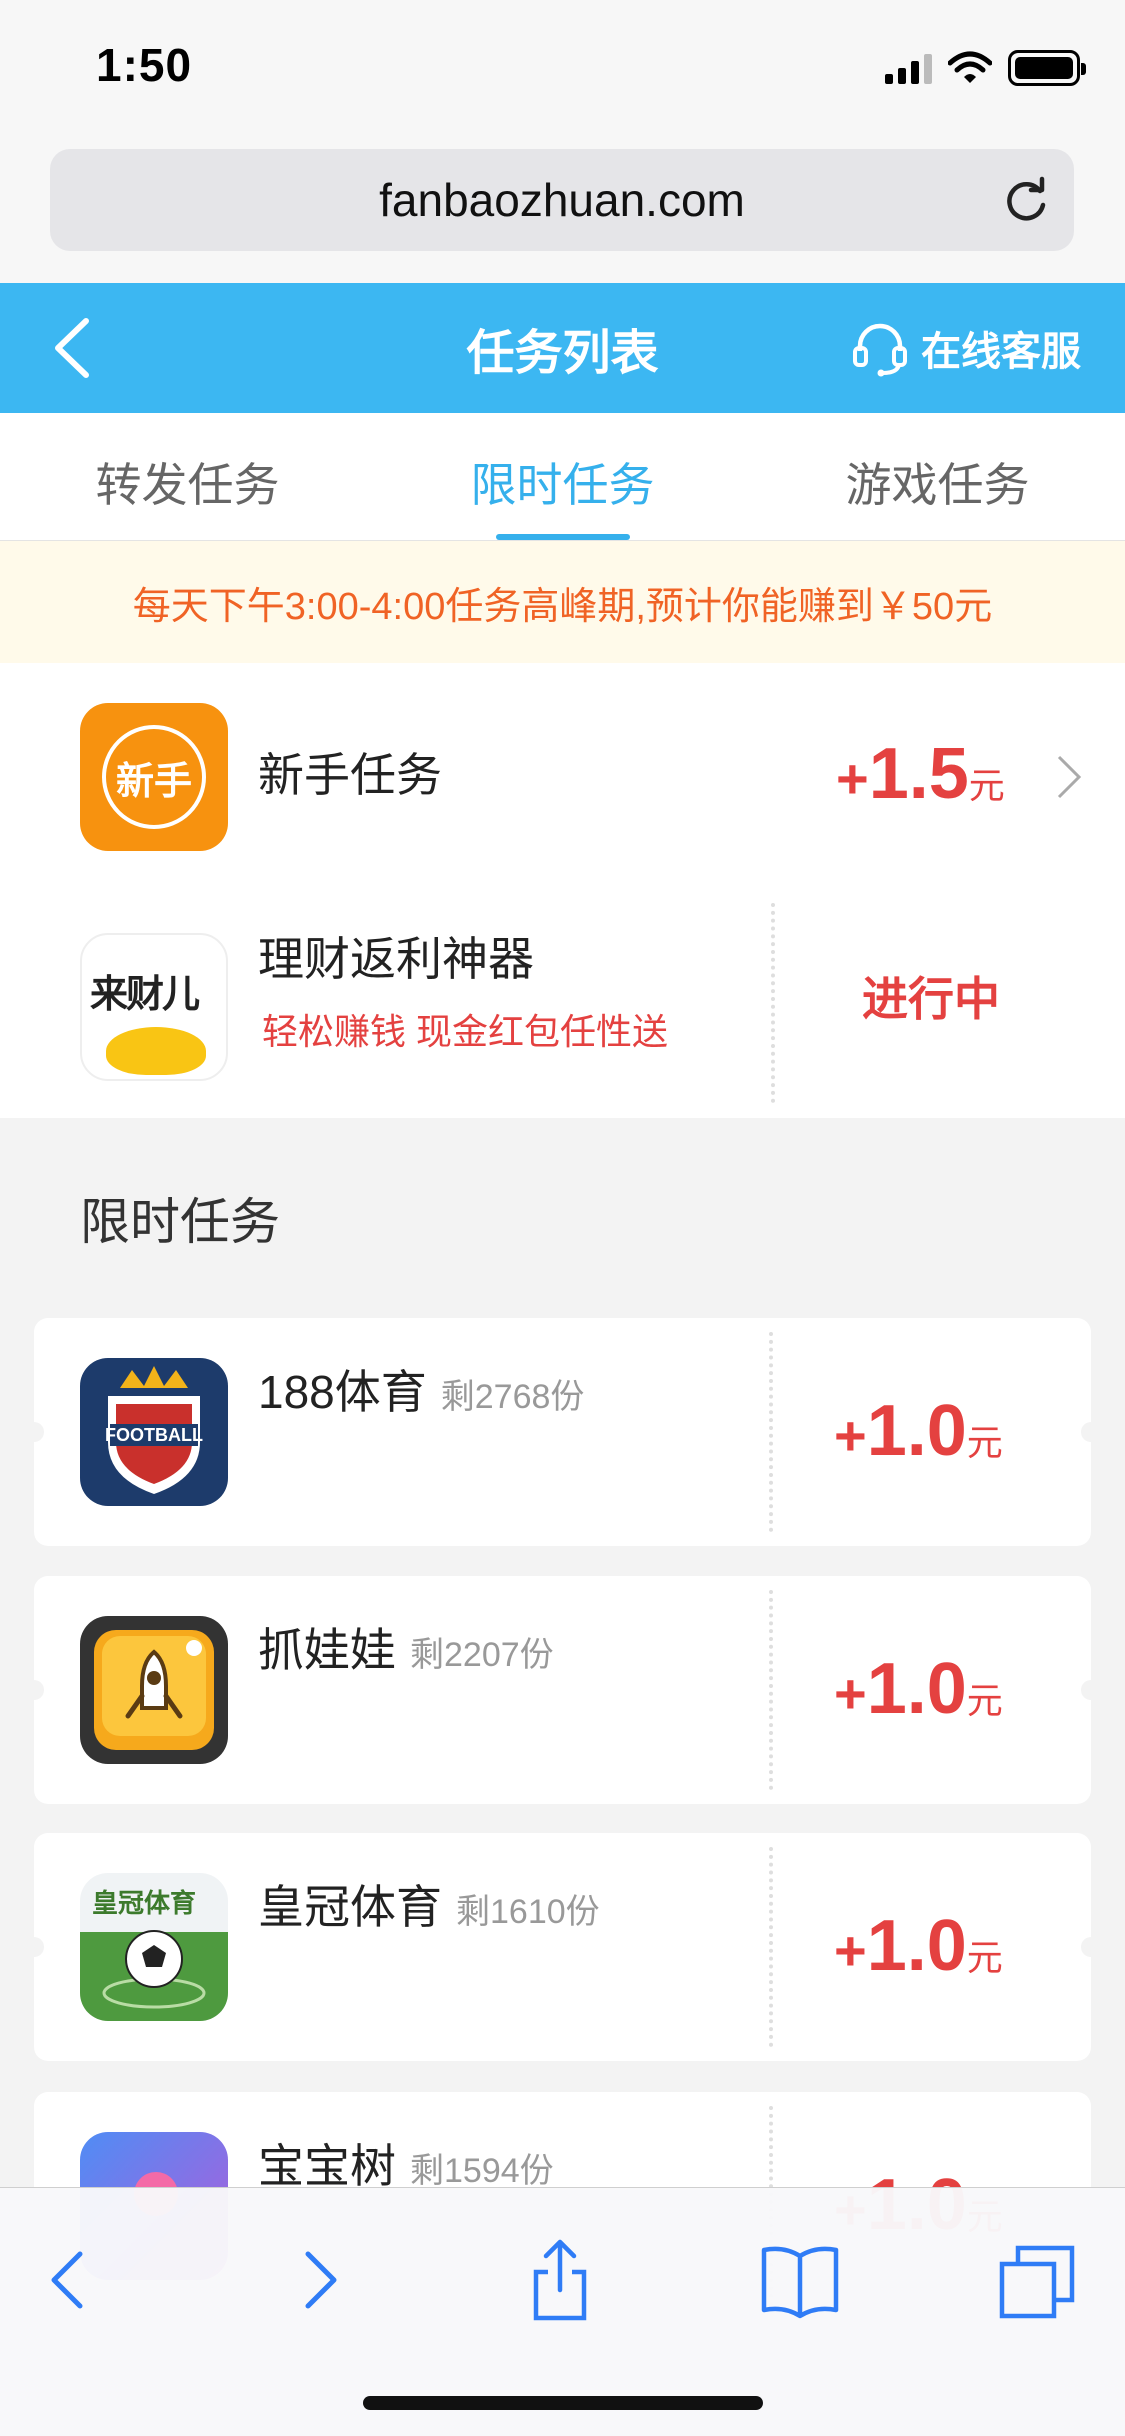  Describe the element at coordinates (154, 1947) in the screenshot. I see `soccer-ball-icon: 皇冠体育` at that location.